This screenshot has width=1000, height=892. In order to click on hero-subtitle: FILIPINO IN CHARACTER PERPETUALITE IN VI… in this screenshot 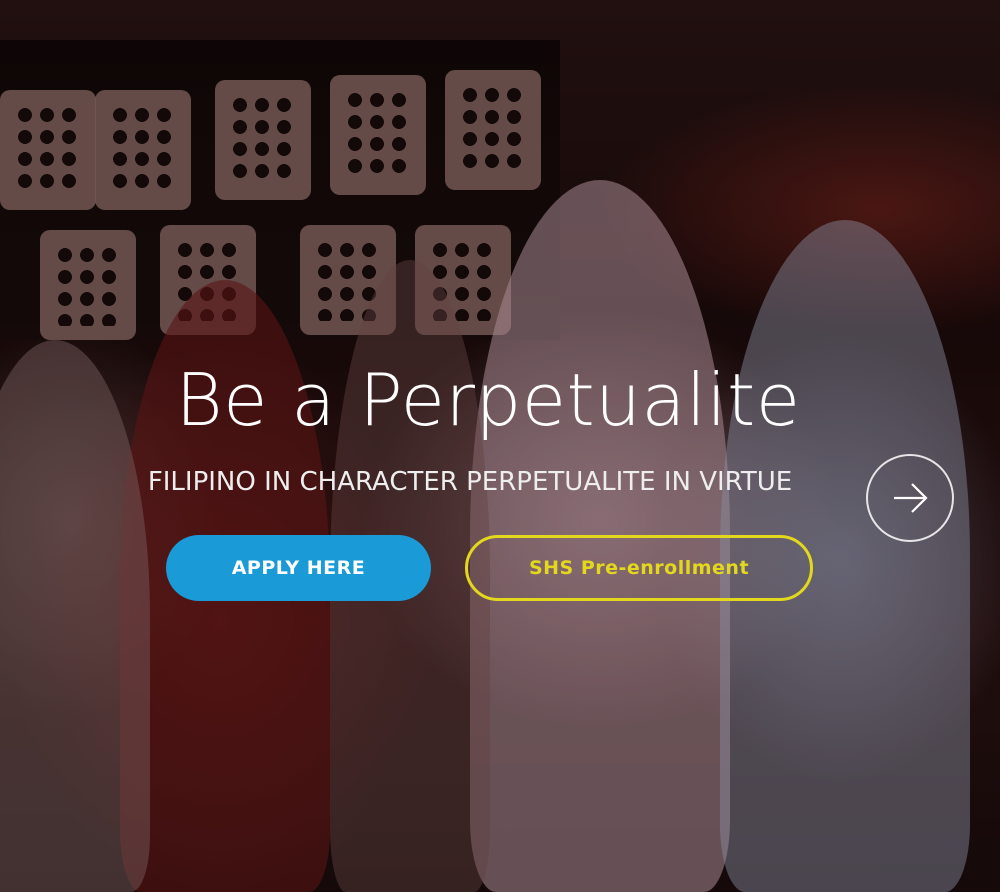, I will do `click(470, 482)`.